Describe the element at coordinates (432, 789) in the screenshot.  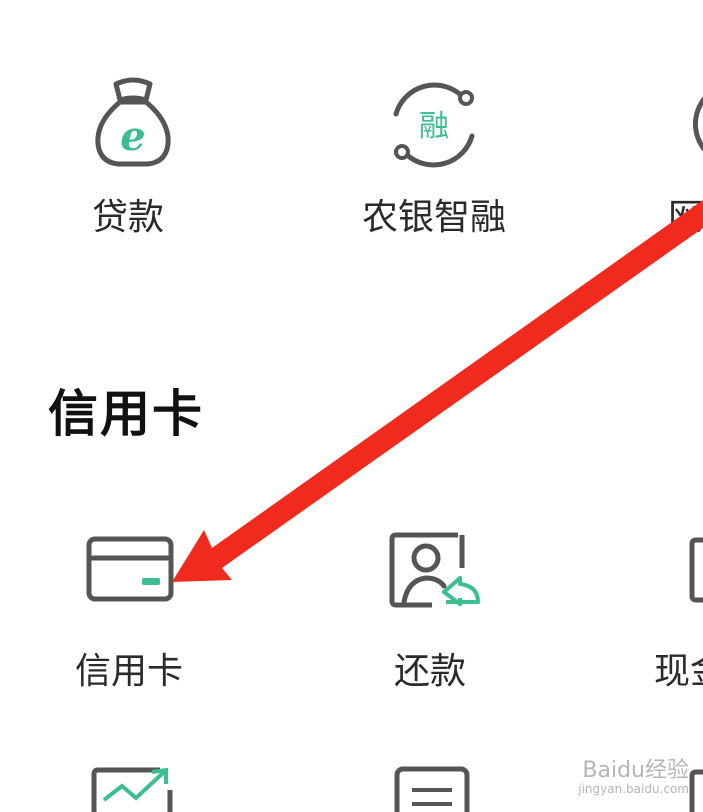
I see `document-icon` at that location.